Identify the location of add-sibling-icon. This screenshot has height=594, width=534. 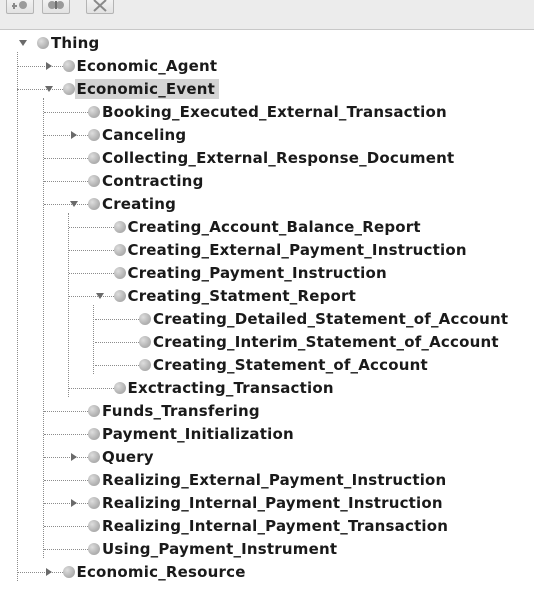
(56, 6).